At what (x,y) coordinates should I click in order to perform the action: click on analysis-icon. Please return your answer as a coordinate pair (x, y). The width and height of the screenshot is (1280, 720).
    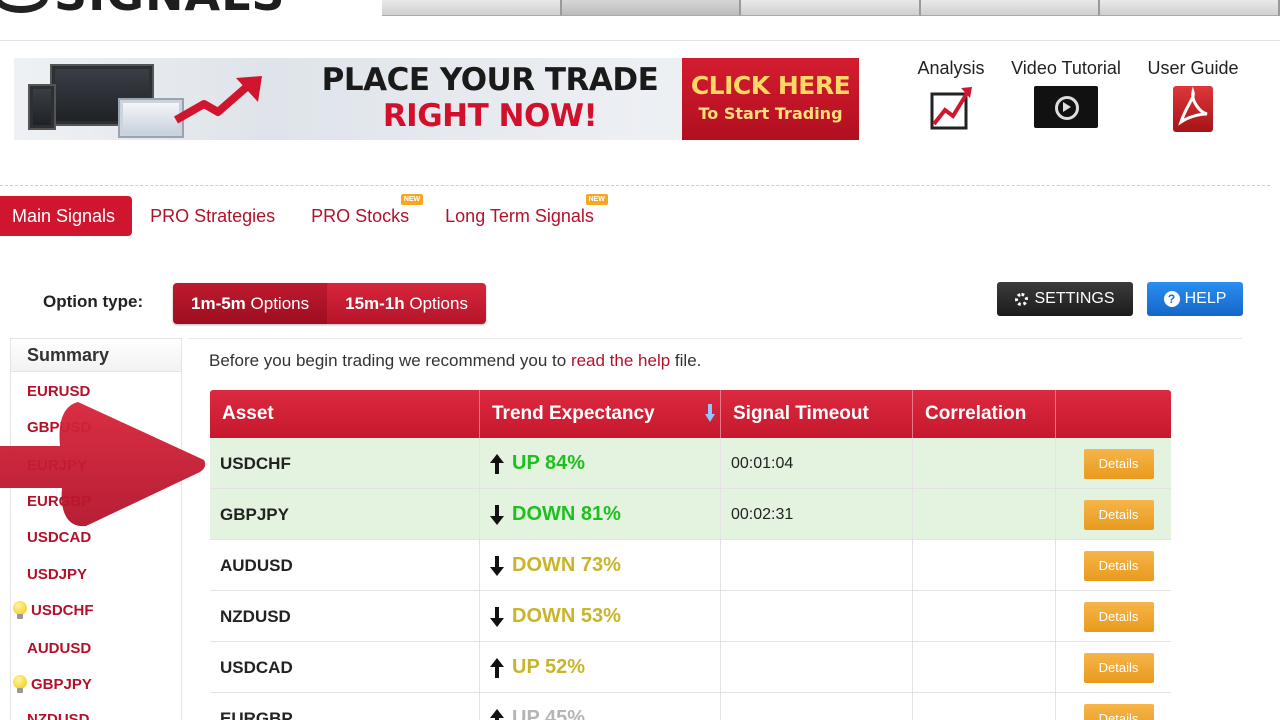
    Looking at the image, I should click on (951, 108).